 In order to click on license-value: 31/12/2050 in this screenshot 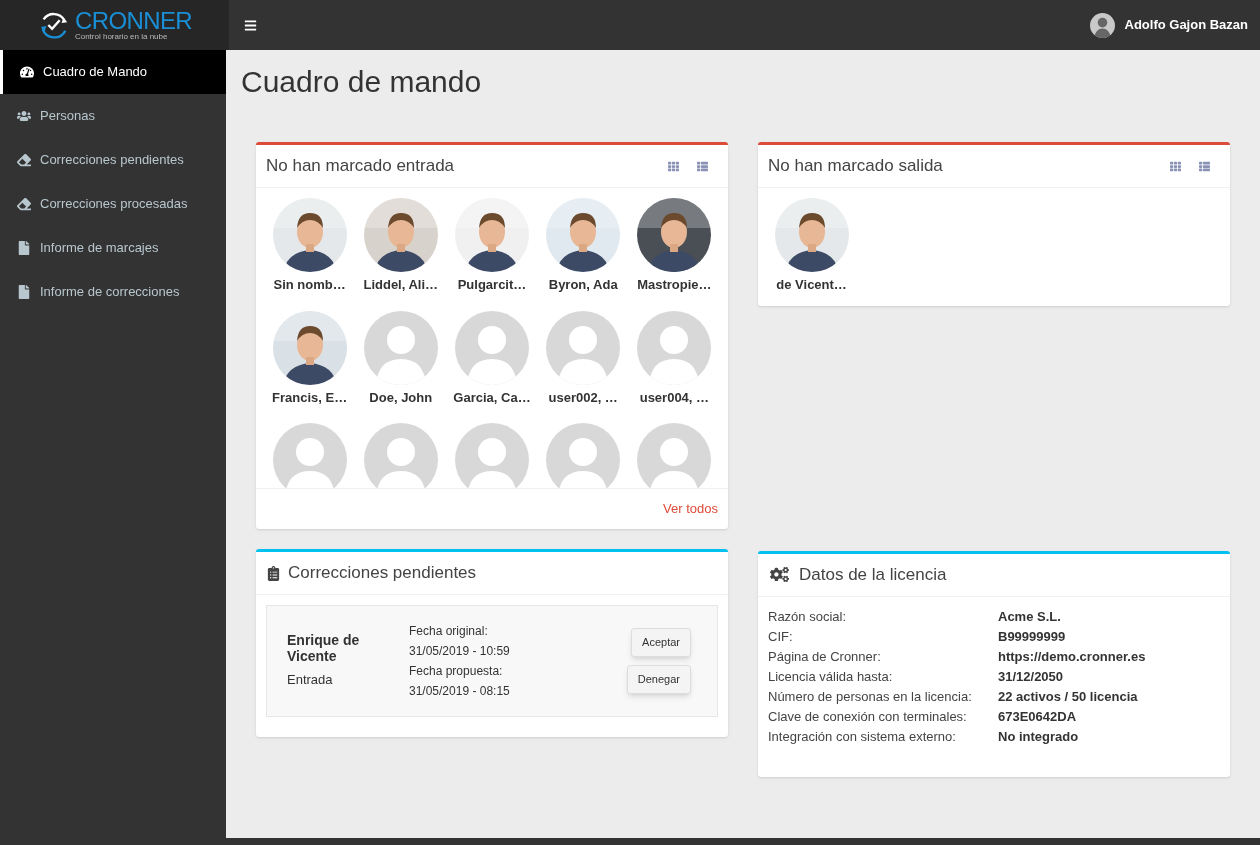, I will do `click(1031, 676)`.